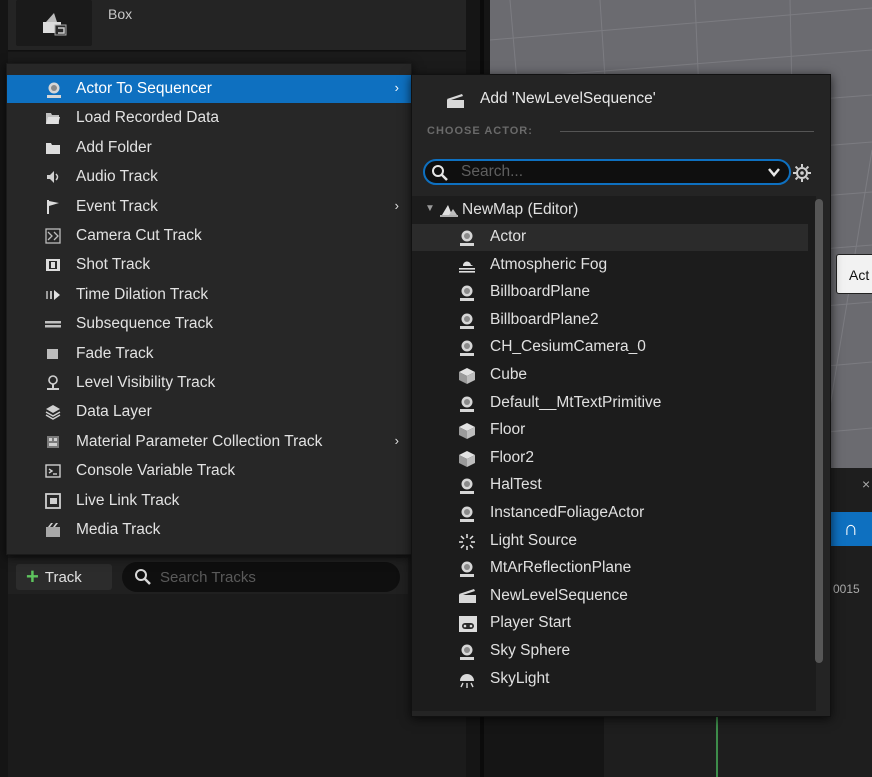 The height and width of the screenshot is (777, 872). I want to click on actor-list-item: Floor2, so click(610, 458).